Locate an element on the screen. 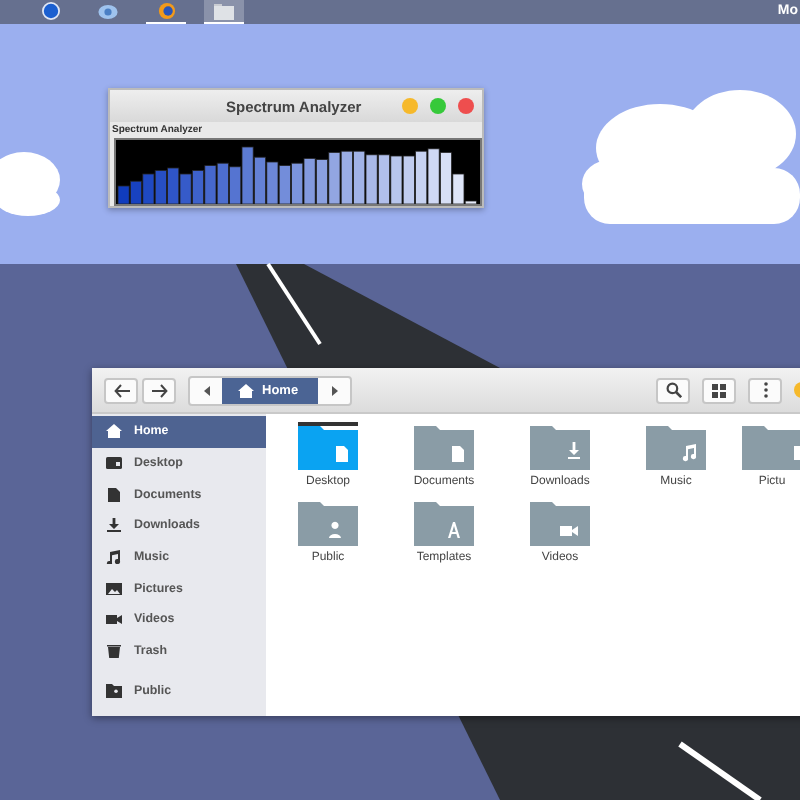  video-camera-icon is located at coordinates (114, 619).